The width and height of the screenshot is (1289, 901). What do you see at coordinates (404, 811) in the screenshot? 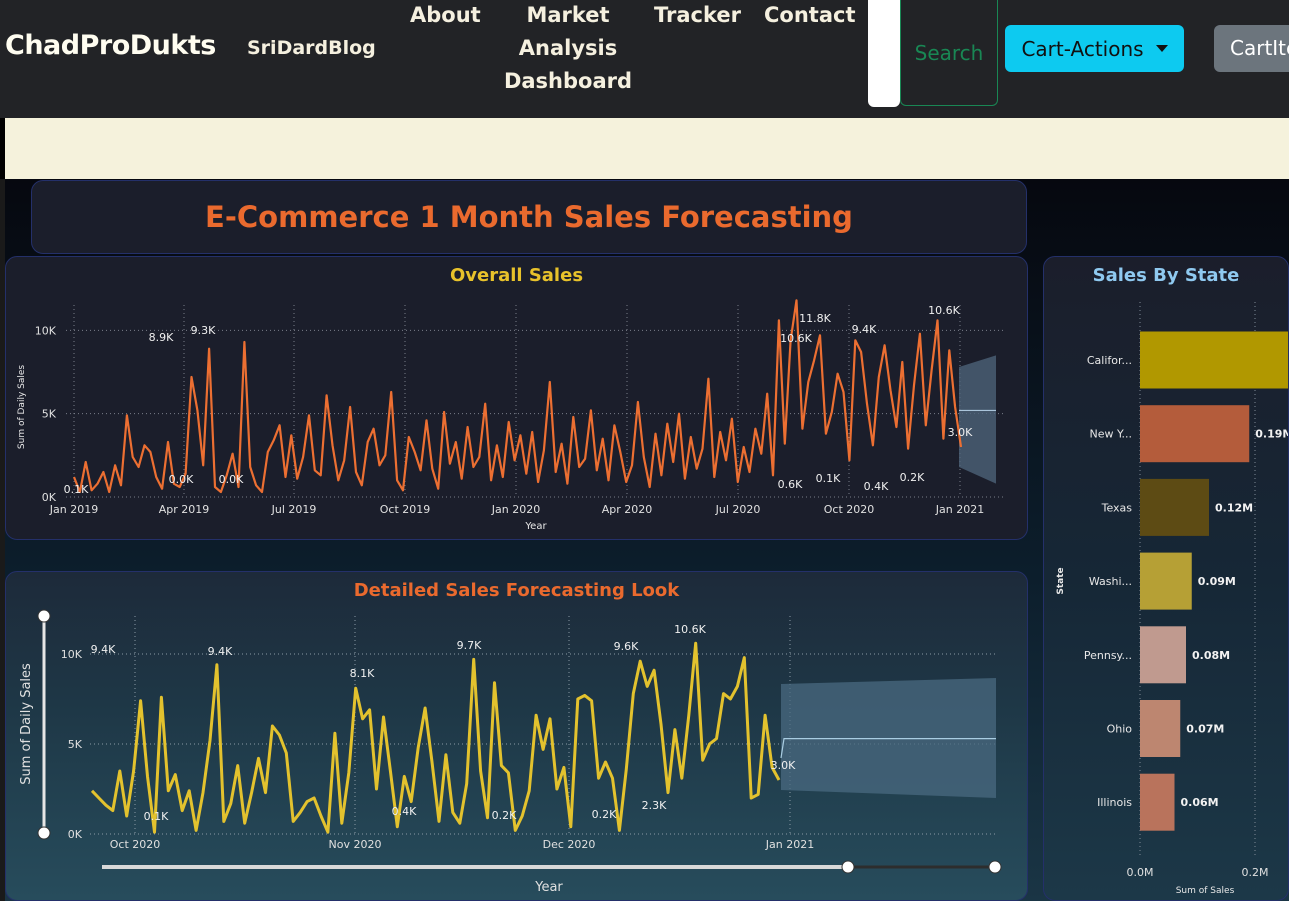
I see `detailed-data-label: 0.4K` at bounding box center [404, 811].